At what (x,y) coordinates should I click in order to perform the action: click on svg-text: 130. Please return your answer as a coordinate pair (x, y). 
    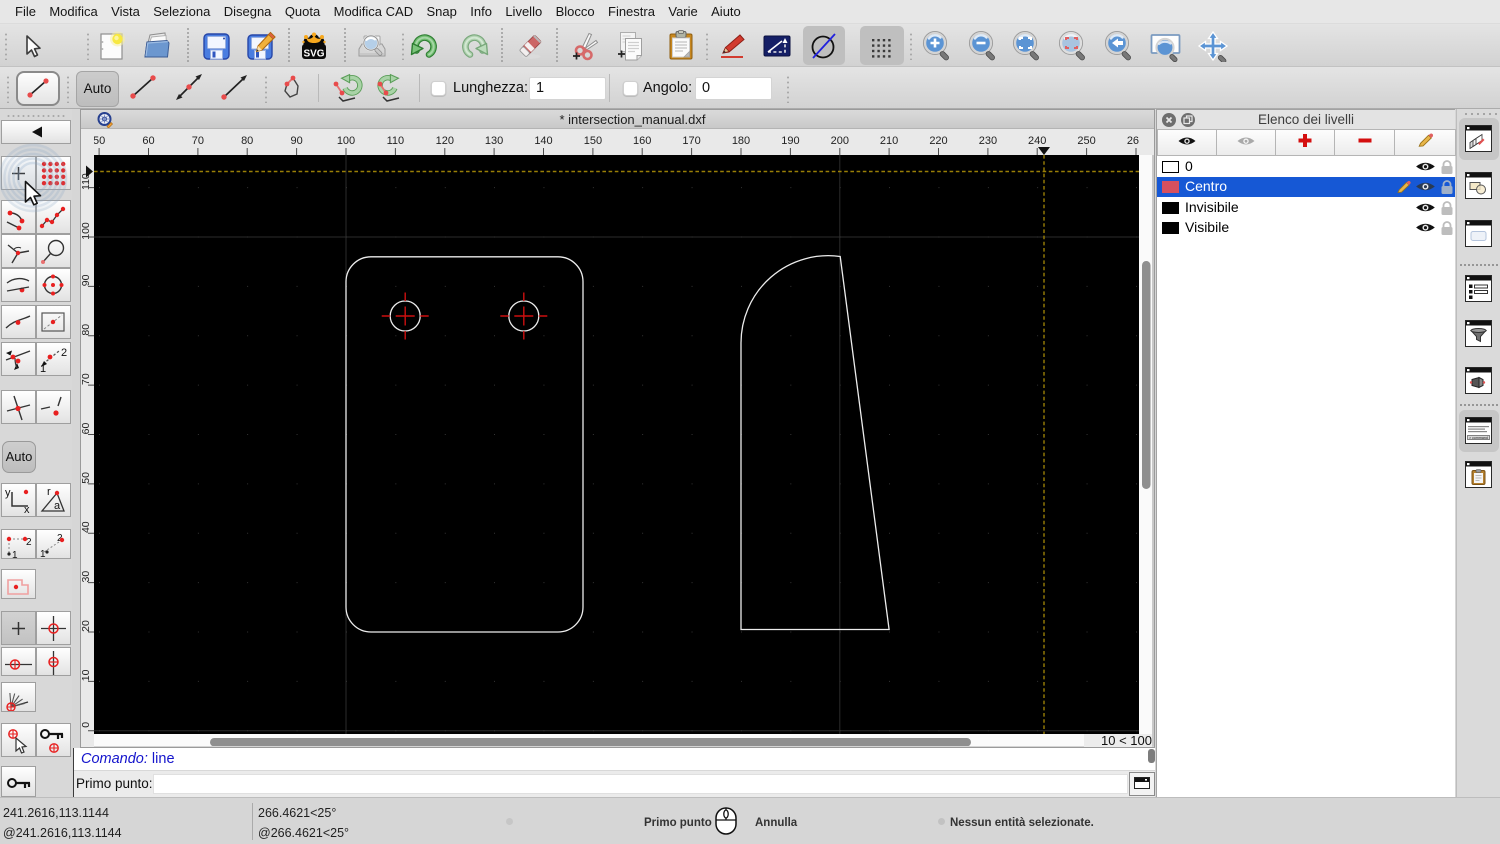
    Looking at the image, I should click on (494, 141).